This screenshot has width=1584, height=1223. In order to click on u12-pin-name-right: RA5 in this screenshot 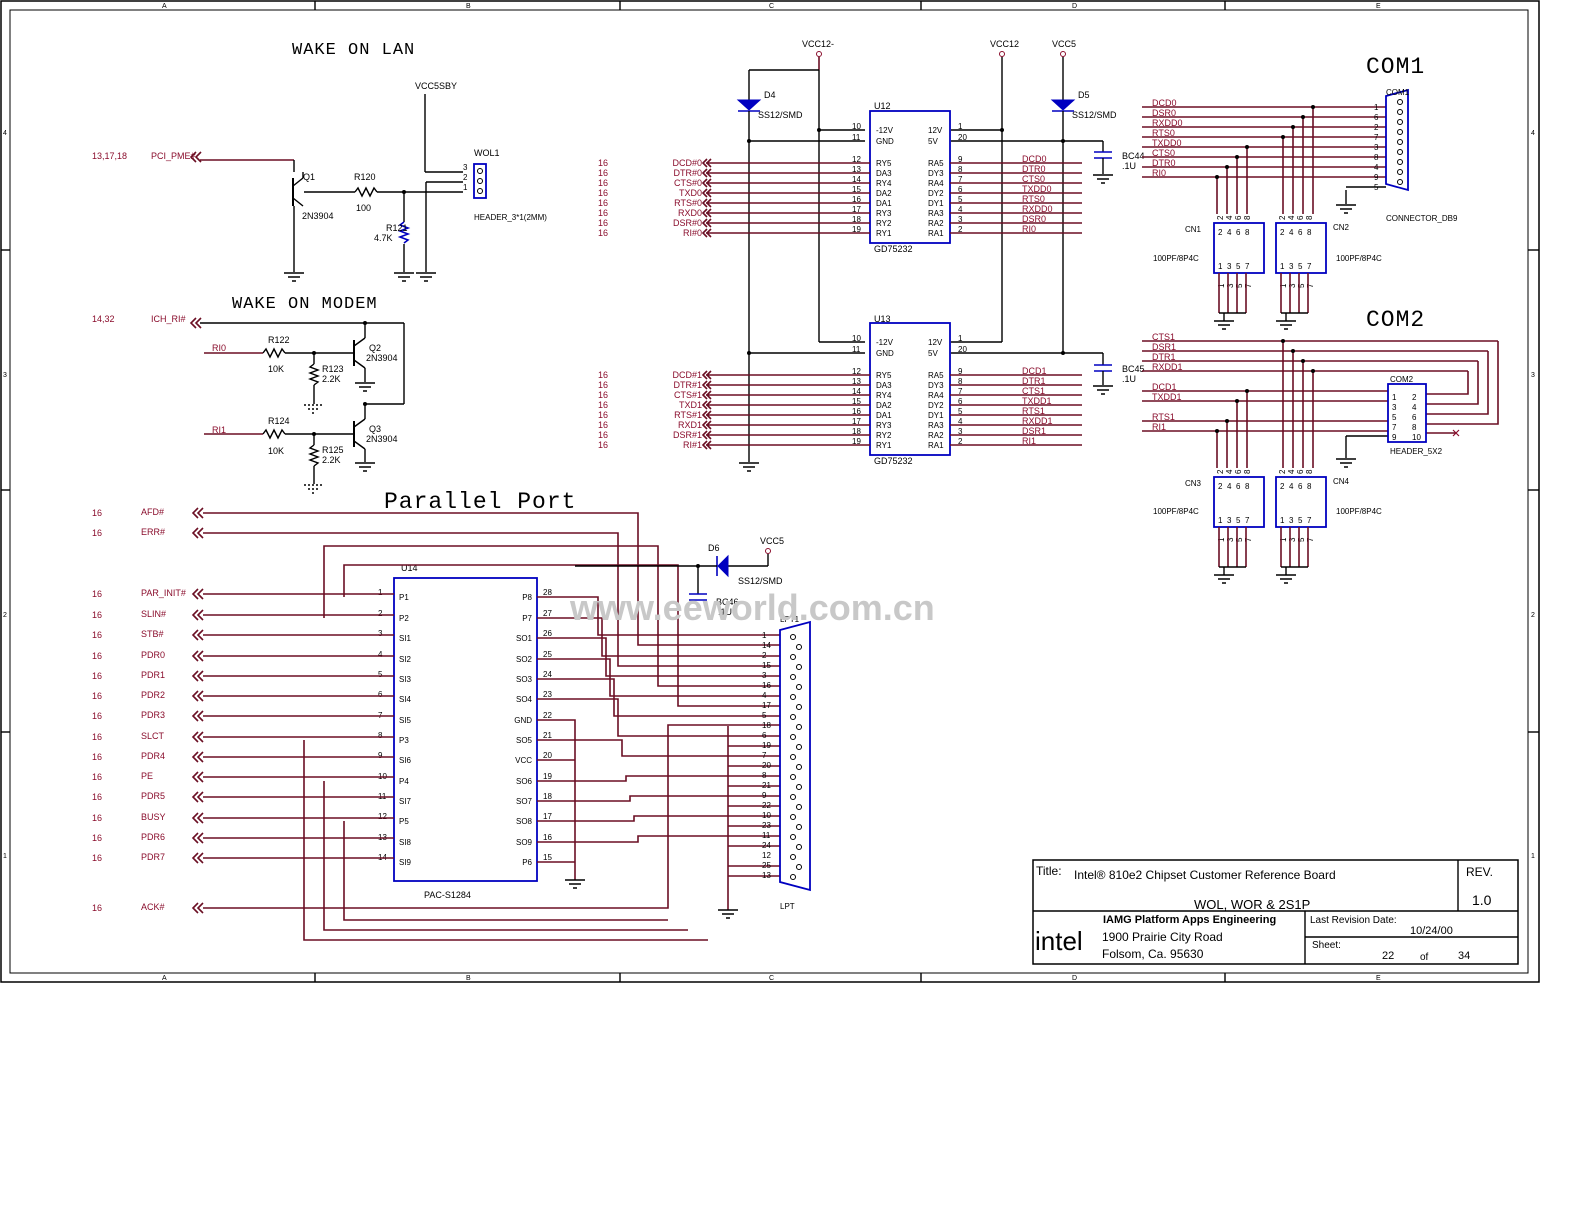, I will do `click(936, 163)`.